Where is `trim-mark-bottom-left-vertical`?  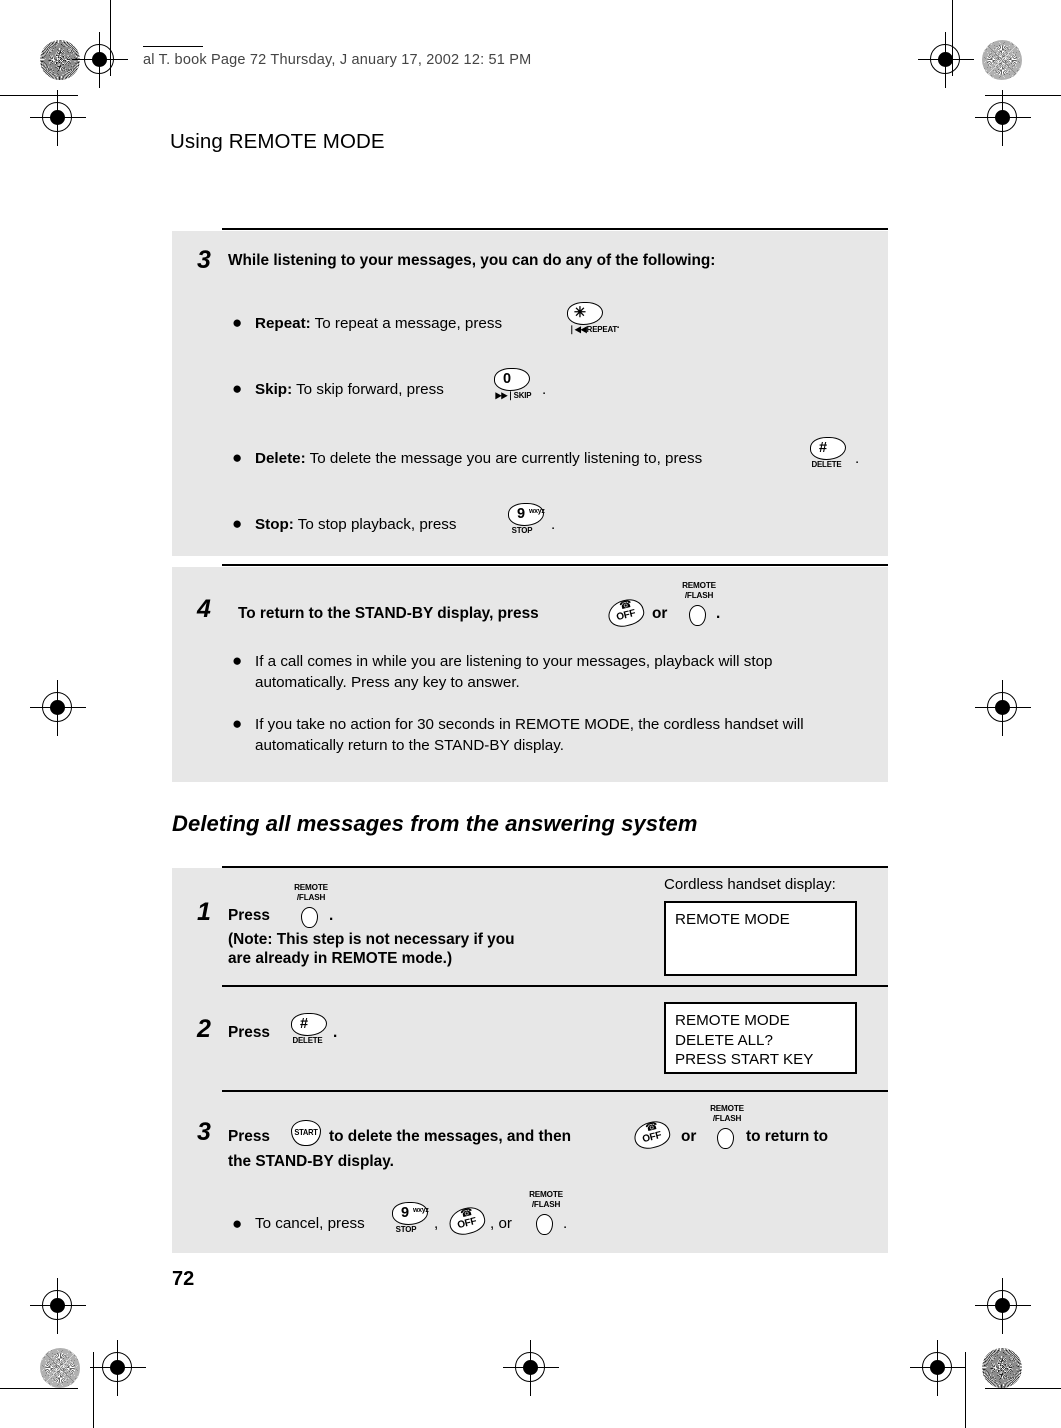 trim-mark-bottom-left-vertical is located at coordinates (94, 1390).